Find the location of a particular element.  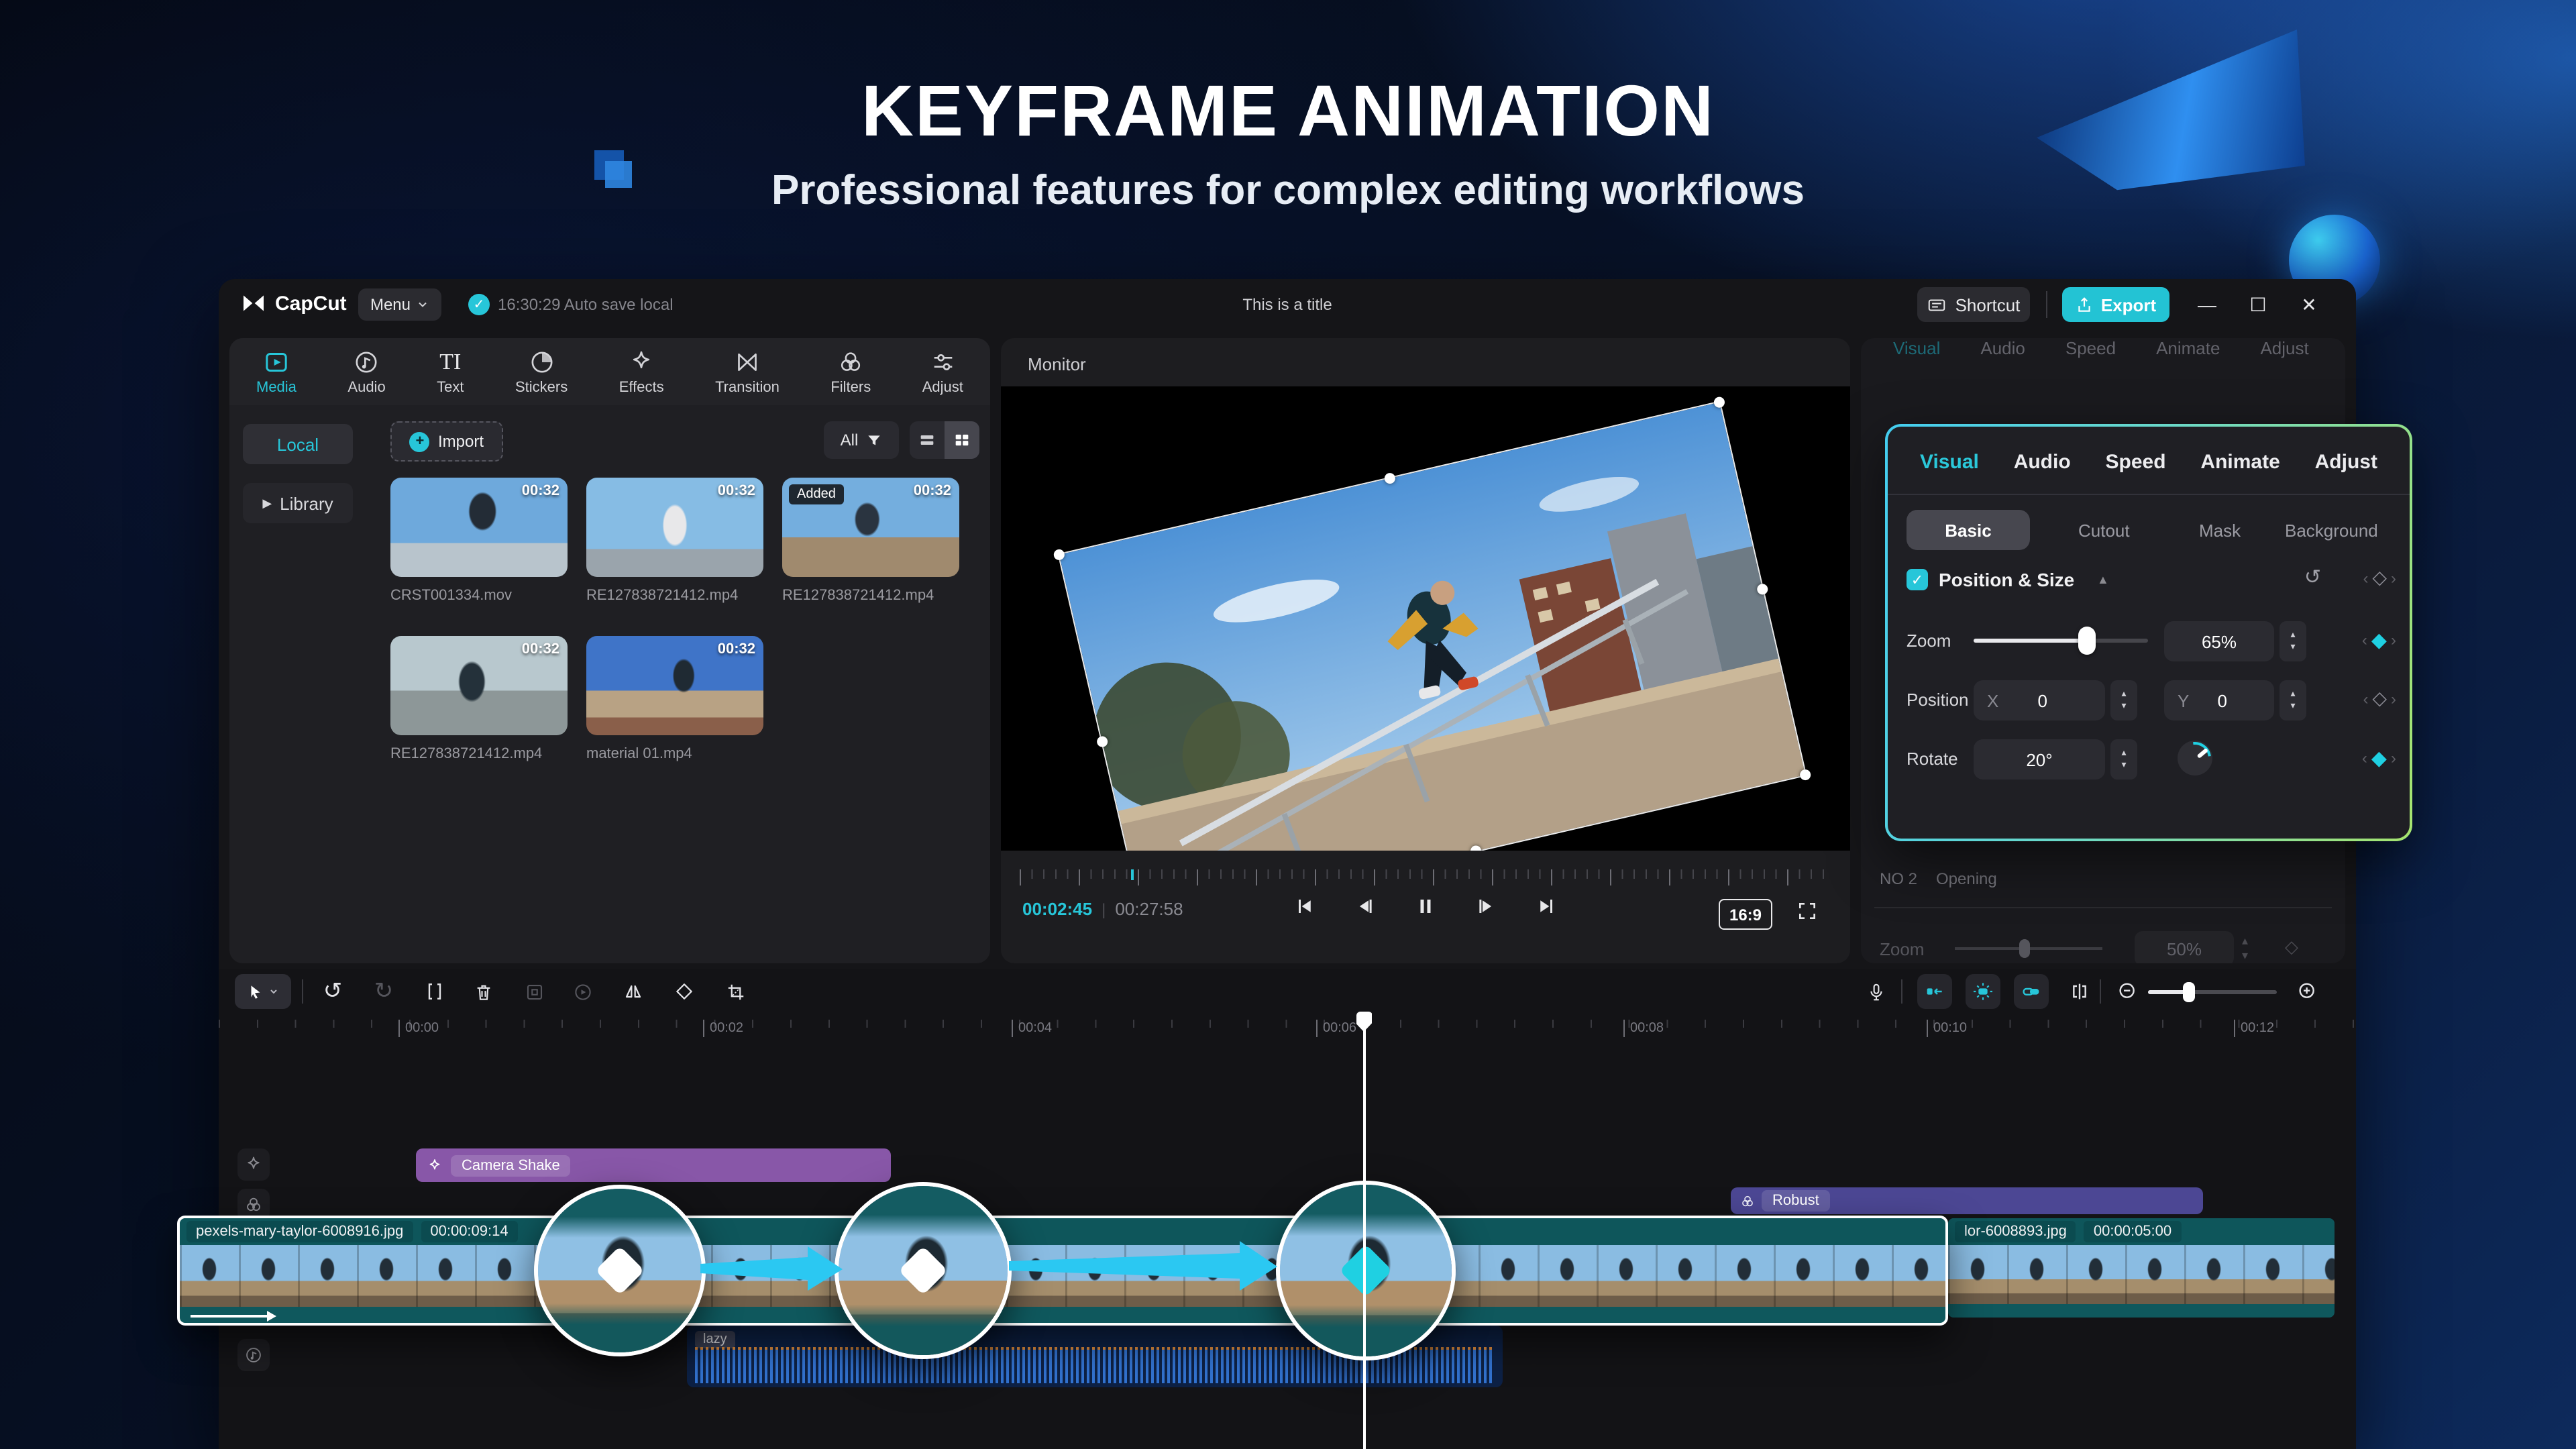

crop-button is located at coordinates (735, 991).